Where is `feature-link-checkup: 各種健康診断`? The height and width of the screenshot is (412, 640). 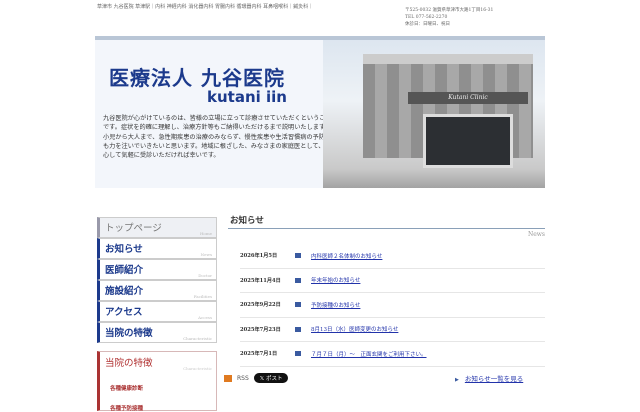
feature-link-checkup: 各種健康診断 is located at coordinates (126, 388).